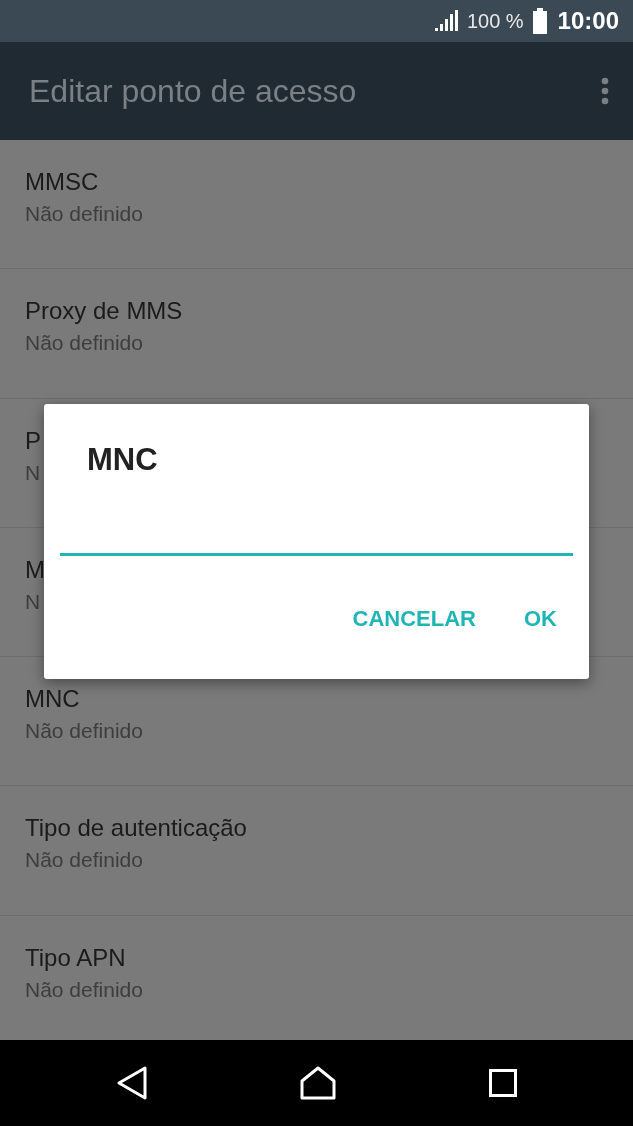 The height and width of the screenshot is (1126, 633). Describe the element at coordinates (414, 619) in the screenshot. I see `dialog-button: CANCELAR` at that location.